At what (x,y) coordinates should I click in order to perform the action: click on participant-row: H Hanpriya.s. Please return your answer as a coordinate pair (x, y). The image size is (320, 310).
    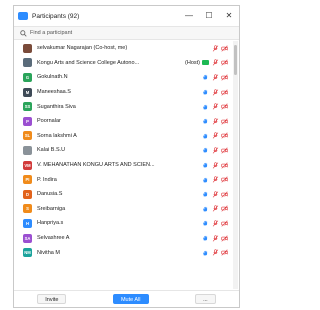
    Looking at the image, I should click on (124, 223).